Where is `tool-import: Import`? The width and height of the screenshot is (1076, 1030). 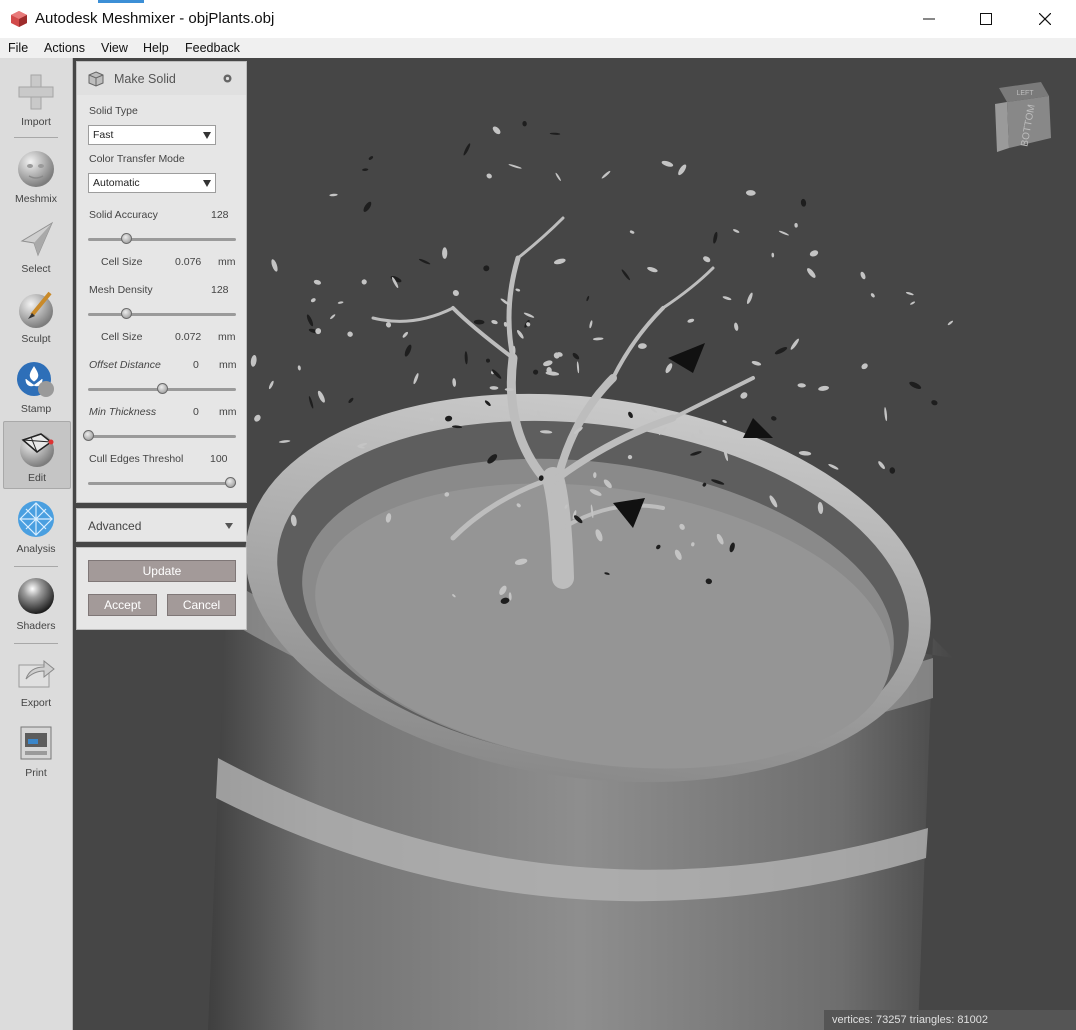
tool-import: Import is located at coordinates (36, 99).